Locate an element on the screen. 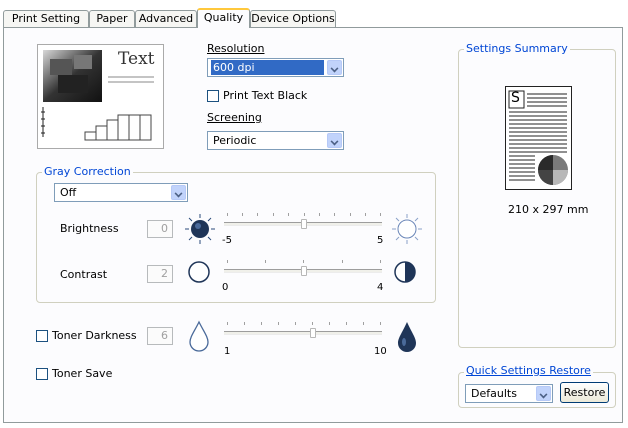  brightness-slider-thumb is located at coordinates (304, 224).